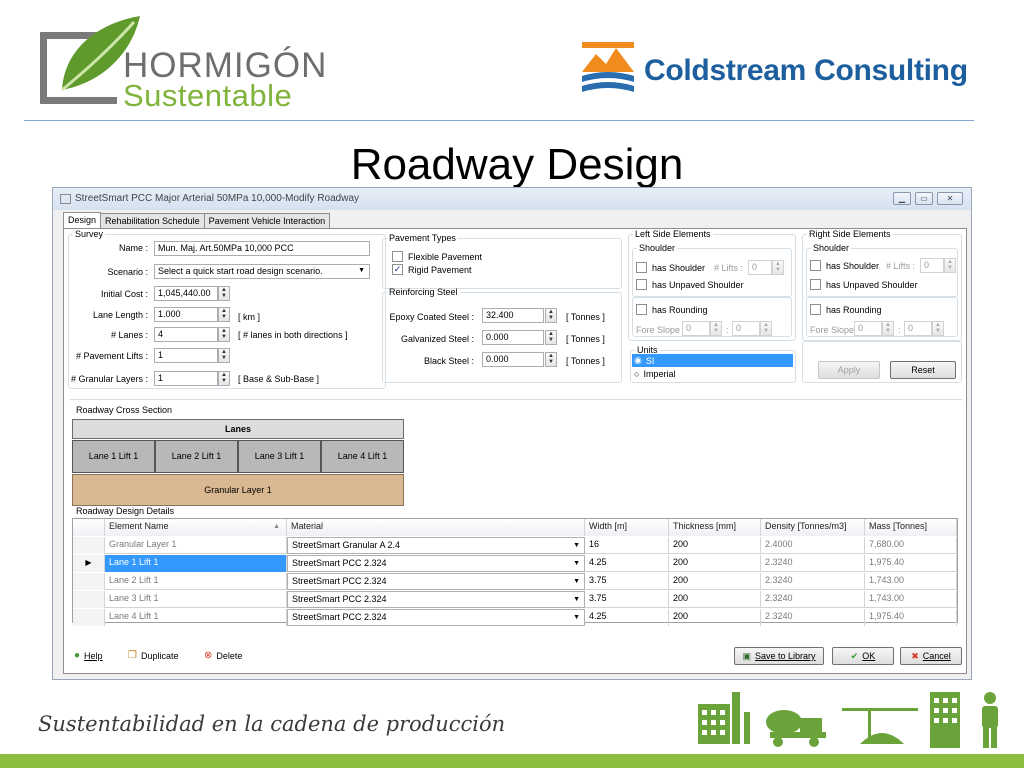  I want to click on right-fore-slope-b-input: 0, so click(918, 328).